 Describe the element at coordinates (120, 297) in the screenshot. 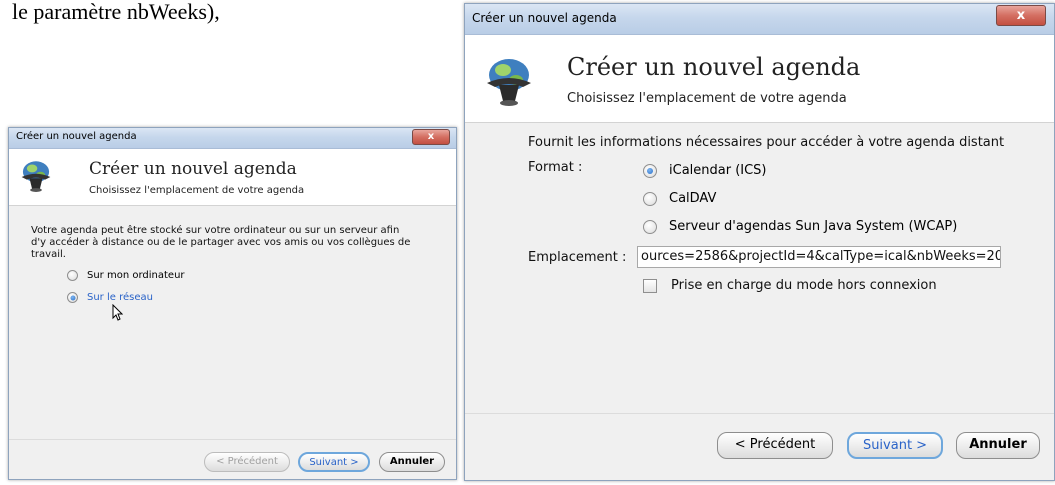

I see `radio-label: Sur le réseau` at that location.